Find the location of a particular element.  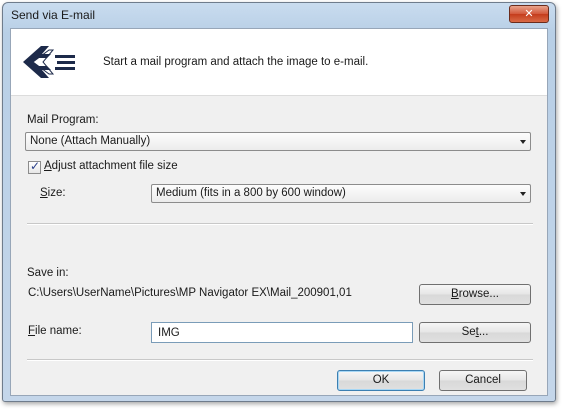

mail-program-dropdown: None (Attach Manually) is located at coordinates (278, 141).